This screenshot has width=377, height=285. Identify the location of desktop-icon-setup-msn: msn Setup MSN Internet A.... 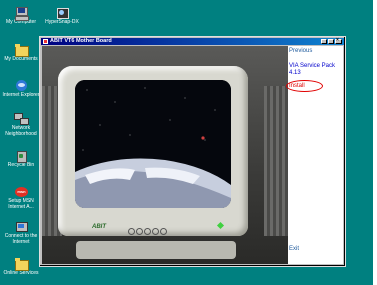
(21, 198).